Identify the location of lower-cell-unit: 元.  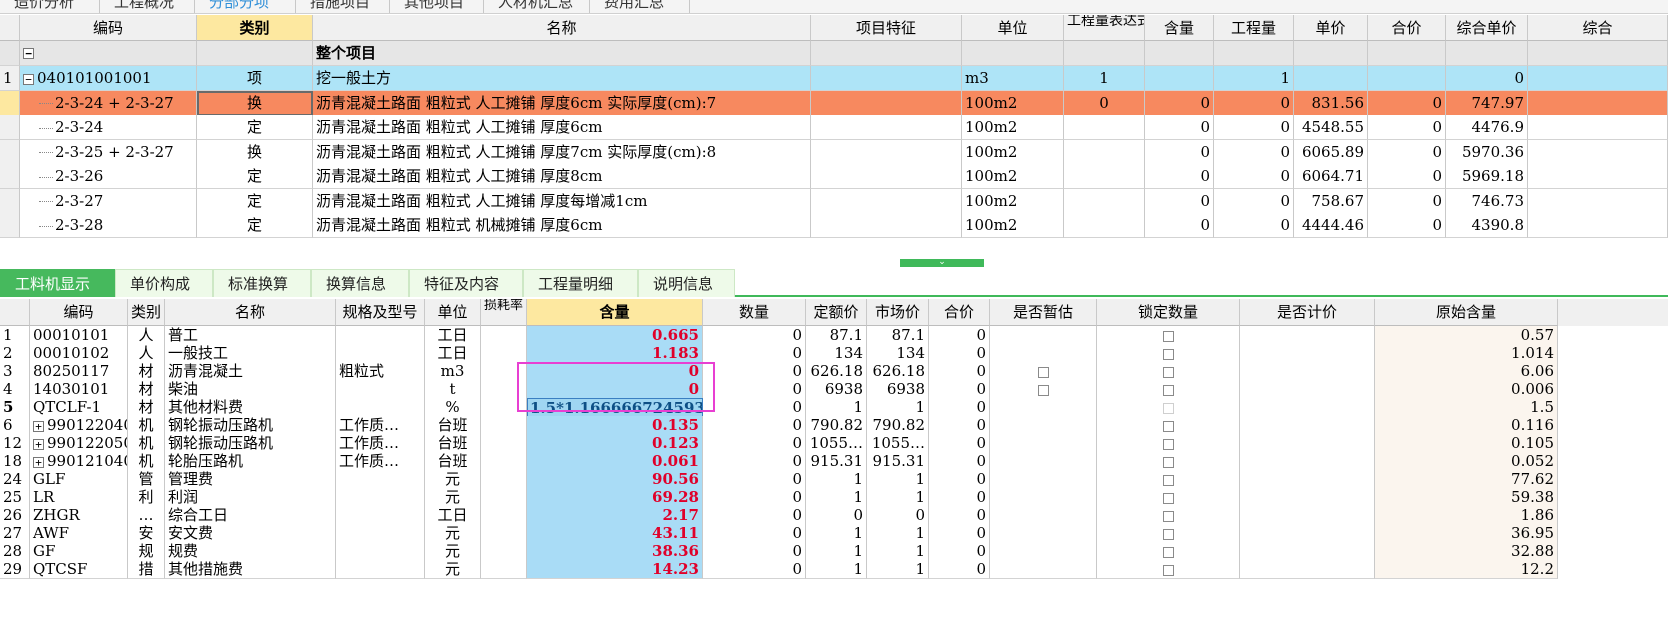
(453, 497).